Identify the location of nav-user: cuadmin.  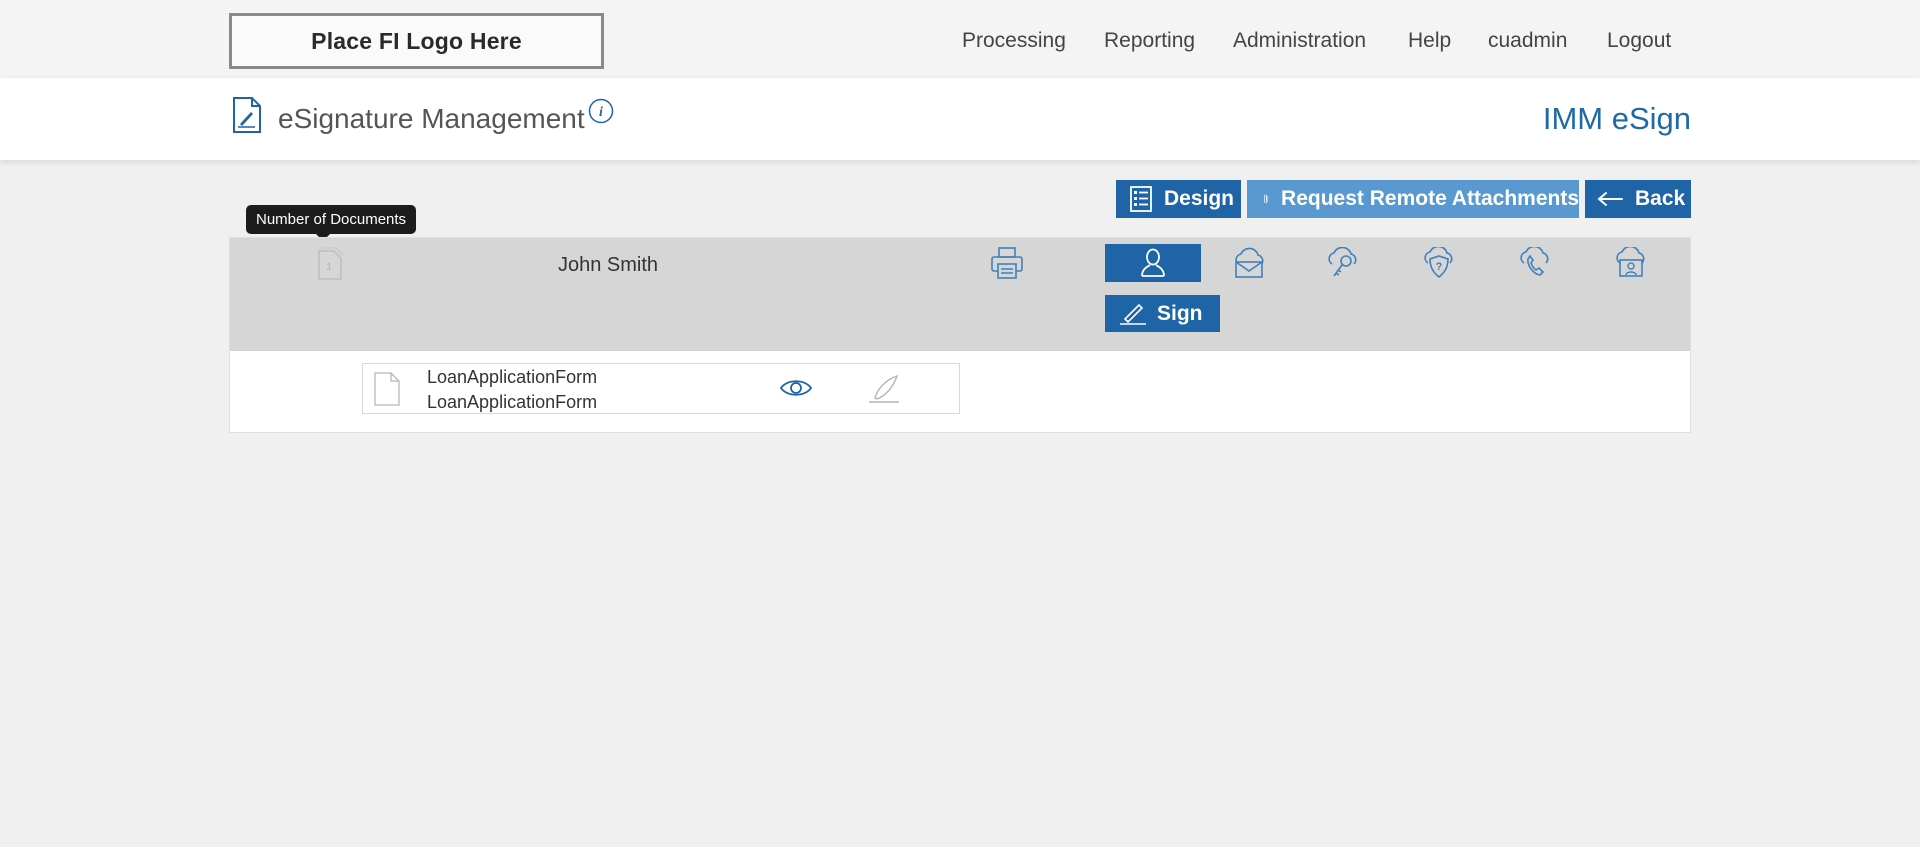
(1527, 41).